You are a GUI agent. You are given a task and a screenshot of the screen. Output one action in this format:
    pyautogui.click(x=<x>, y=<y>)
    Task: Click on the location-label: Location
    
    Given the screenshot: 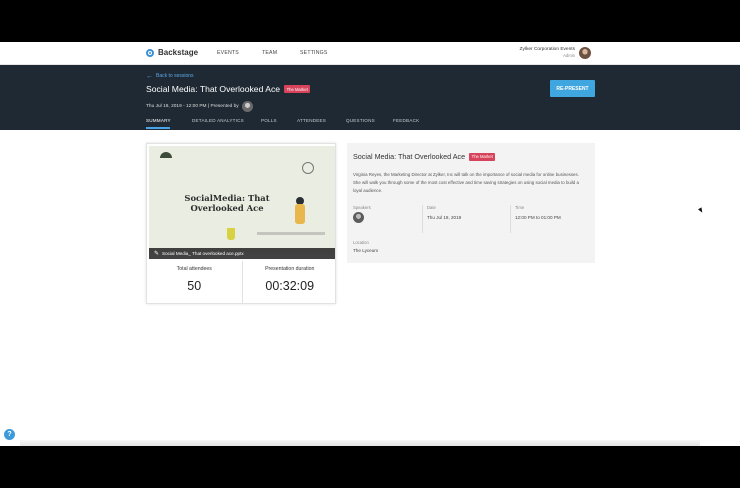 What is the action you would take?
    pyautogui.click(x=361, y=242)
    